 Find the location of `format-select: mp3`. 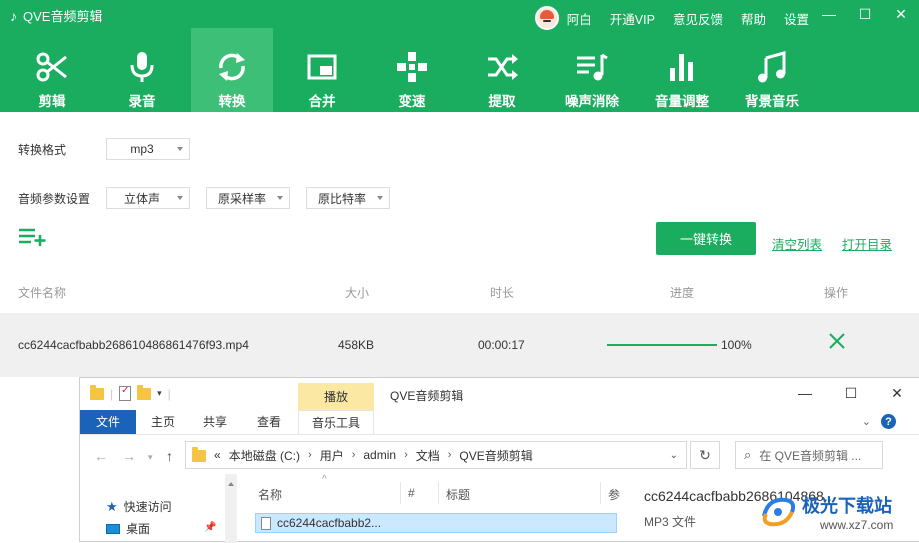

format-select: mp3 is located at coordinates (148, 149).